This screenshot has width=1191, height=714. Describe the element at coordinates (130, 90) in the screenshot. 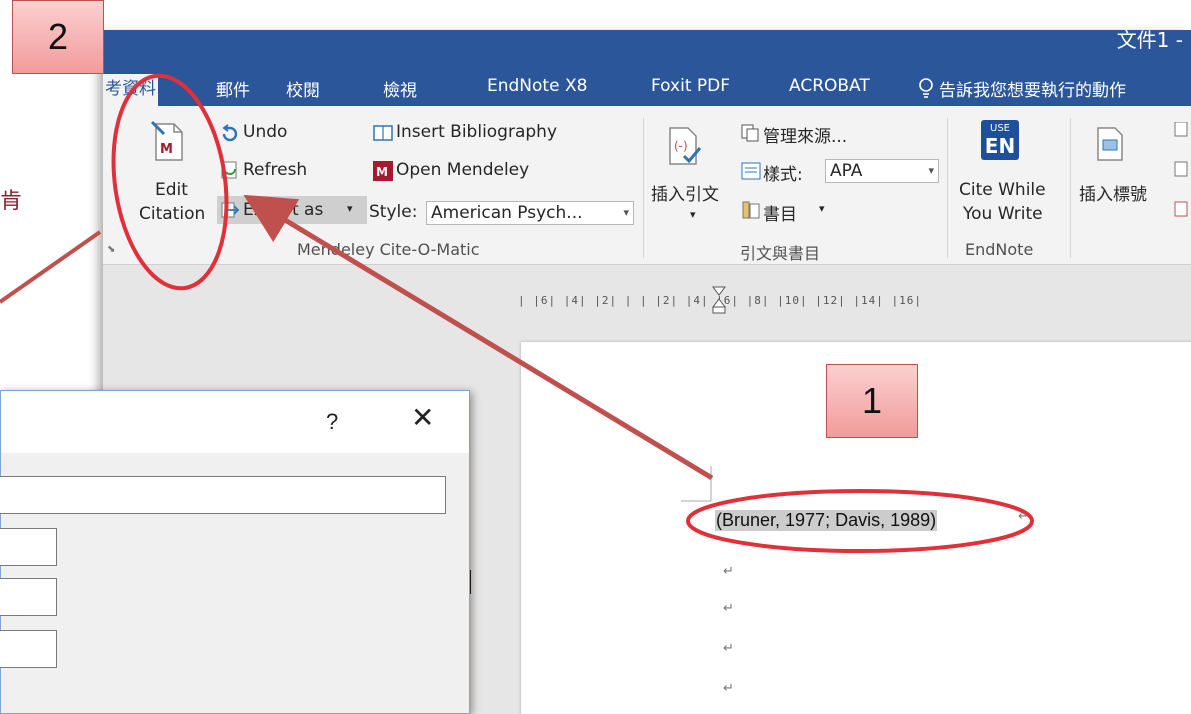

I see `tab-references: 考資料` at that location.